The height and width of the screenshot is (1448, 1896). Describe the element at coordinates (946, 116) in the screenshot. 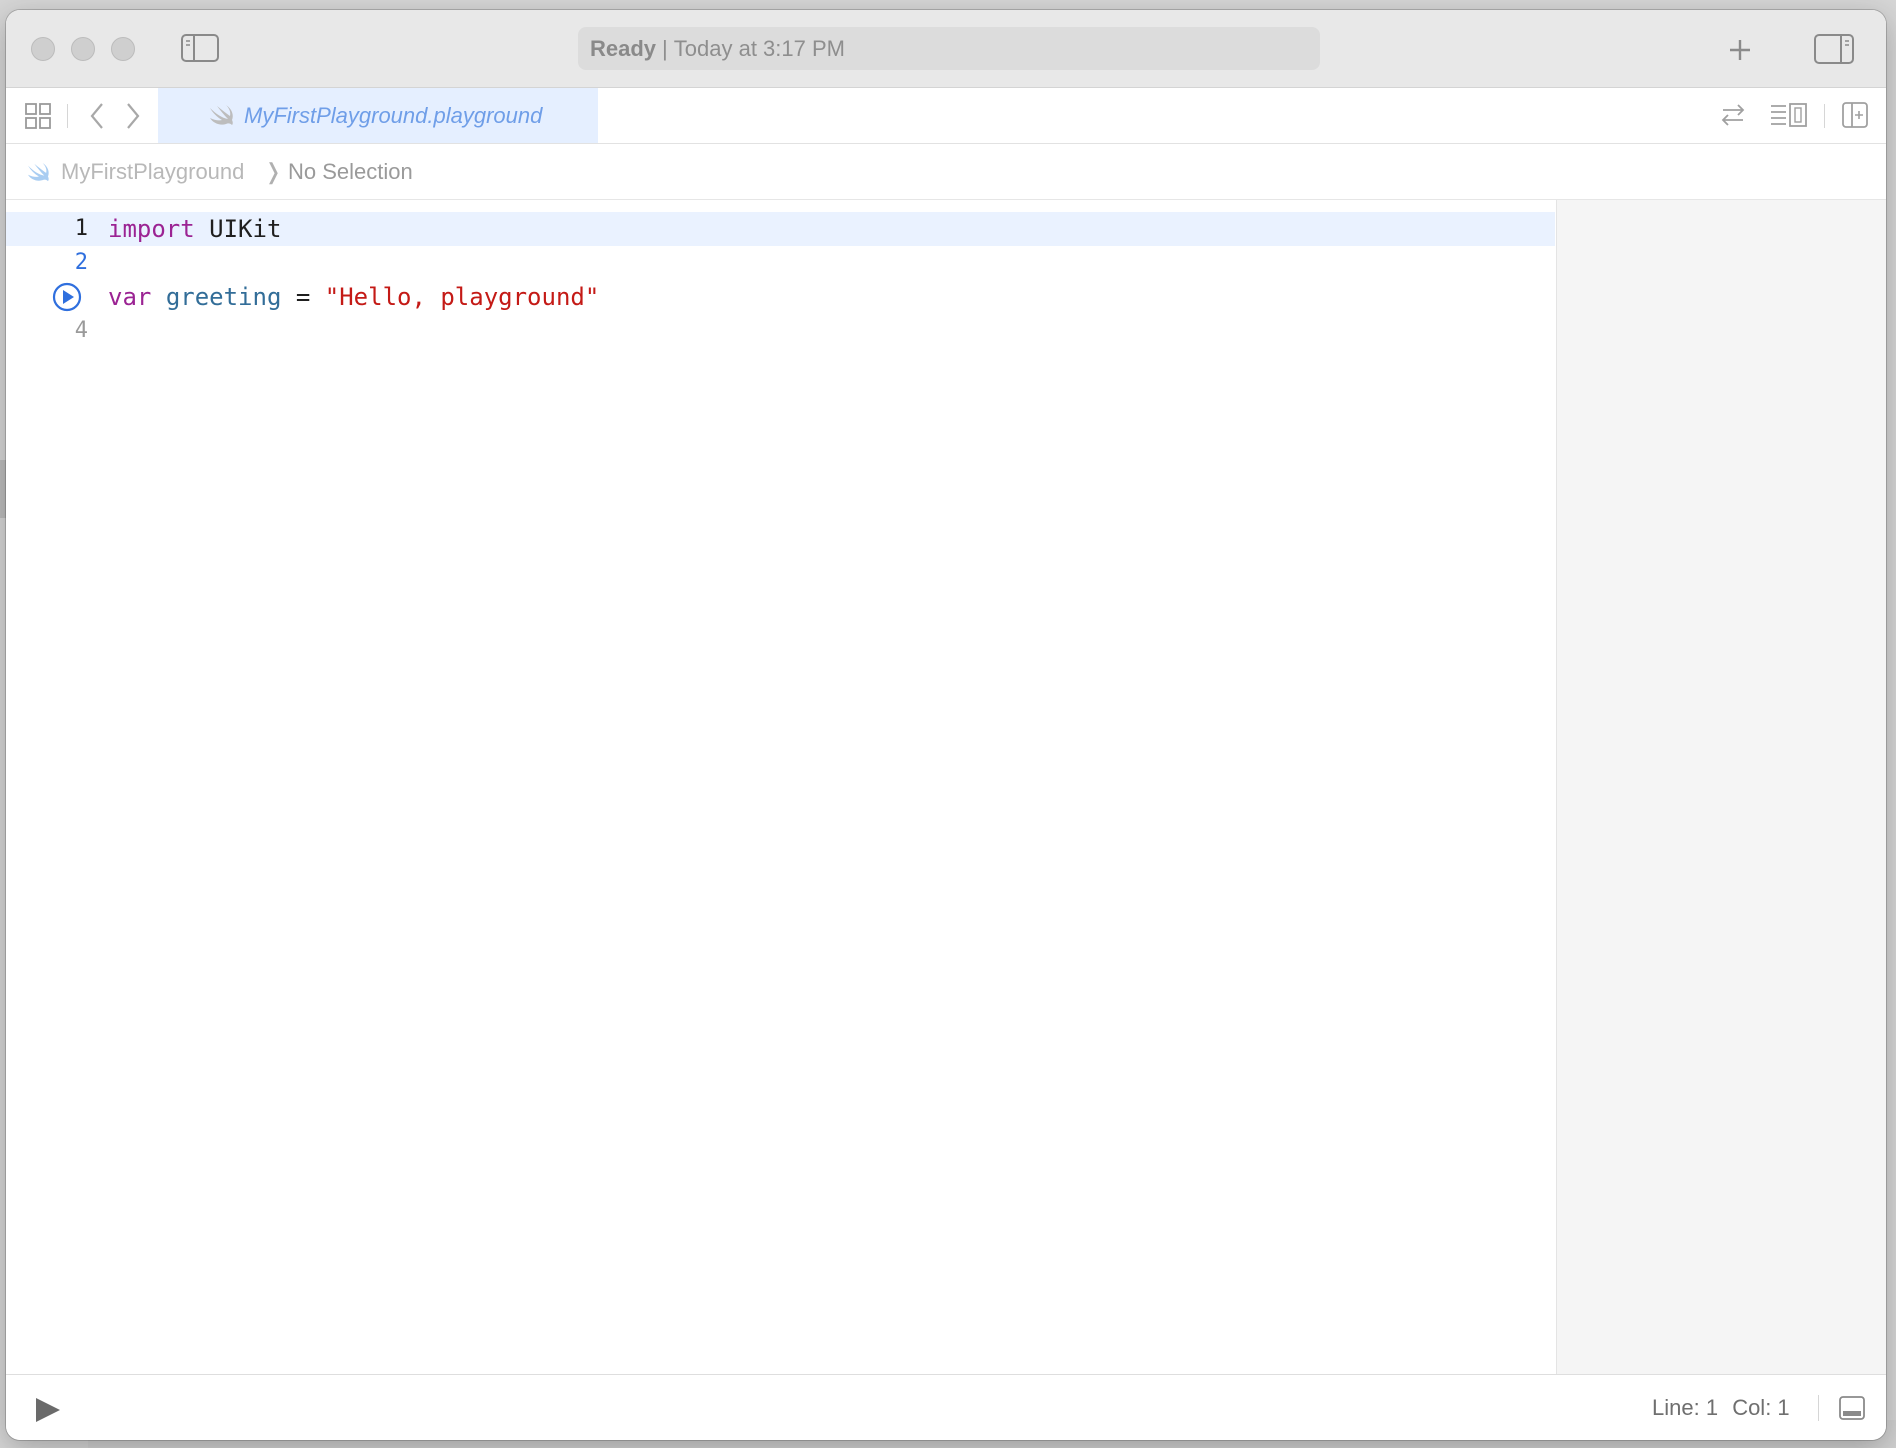

I see `tab-bar: MyFirstPlayground.playground` at that location.